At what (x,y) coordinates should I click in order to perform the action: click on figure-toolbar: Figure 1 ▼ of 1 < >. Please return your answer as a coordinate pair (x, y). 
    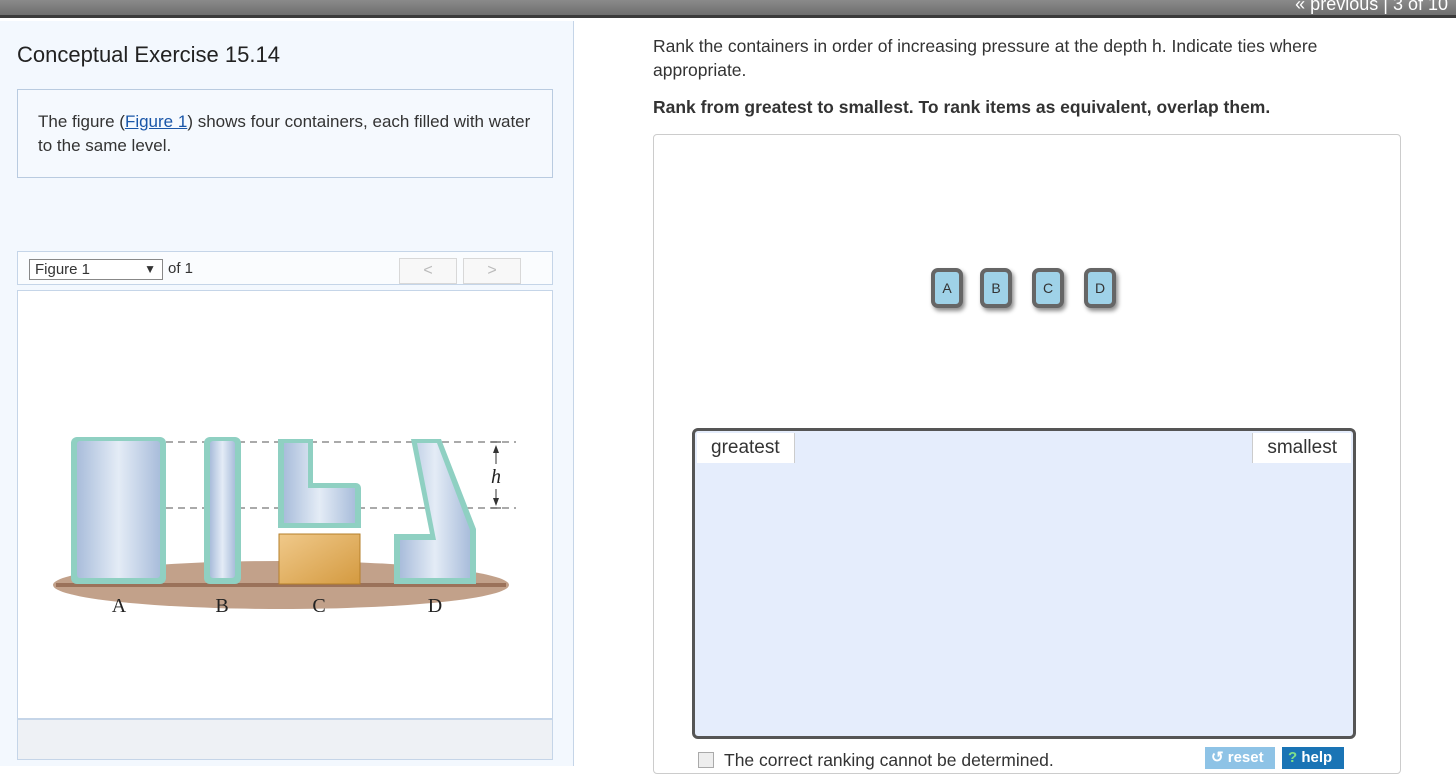
    Looking at the image, I should click on (285, 268).